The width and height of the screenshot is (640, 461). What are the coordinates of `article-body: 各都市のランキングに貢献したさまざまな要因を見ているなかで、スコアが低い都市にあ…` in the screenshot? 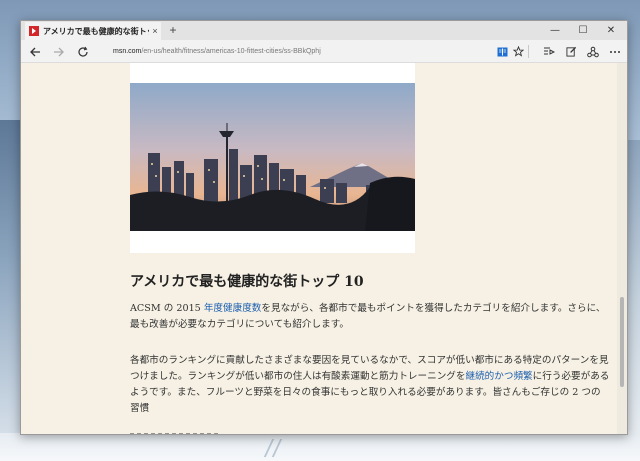 It's located at (370, 385).